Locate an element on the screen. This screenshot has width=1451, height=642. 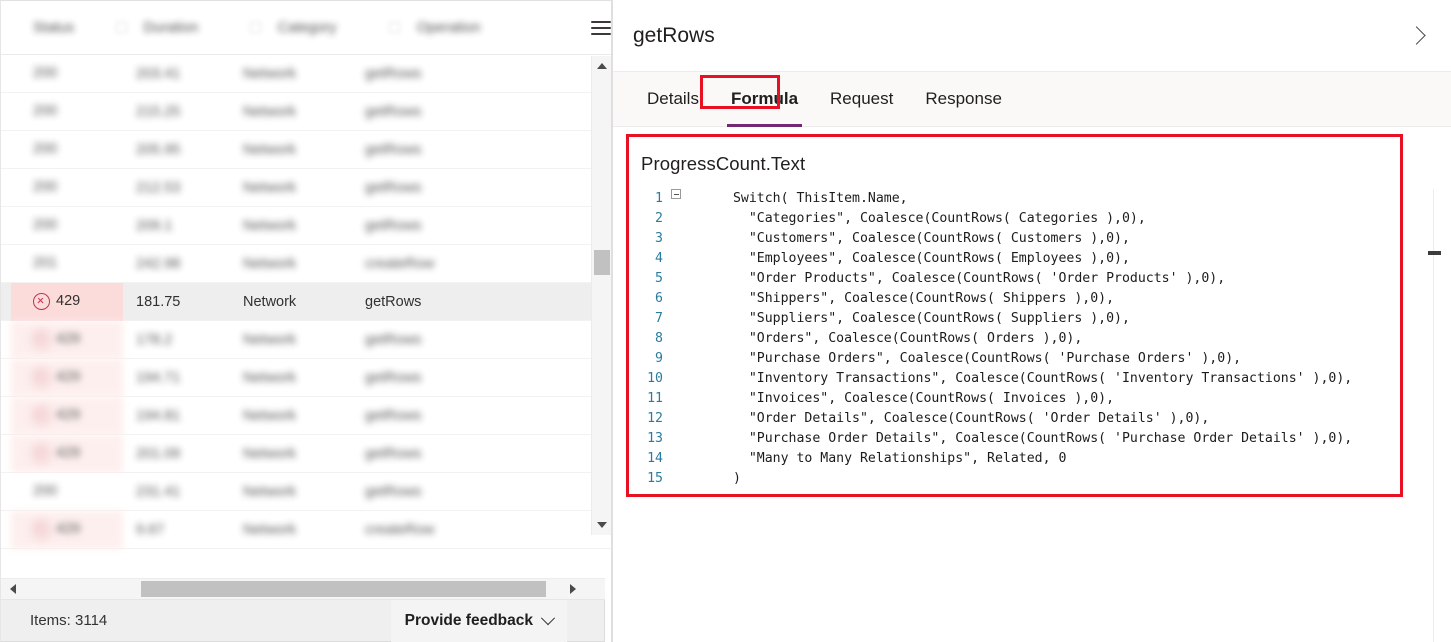
code-text: "Many to Many Relationships", Related, 0 is located at coordinates (896, 458).